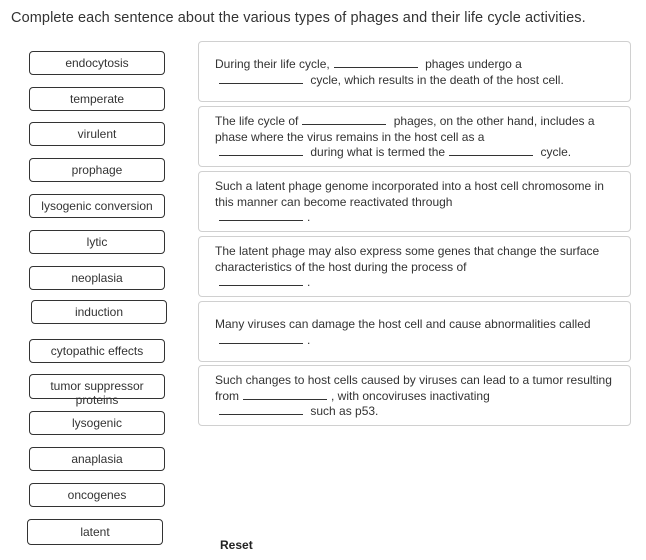 Image resolution: width=646 pixels, height=560 pixels. Describe the element at coordinates (97, 99) in the screenshot. I see `word-chip-temperate: temperate` at that location.